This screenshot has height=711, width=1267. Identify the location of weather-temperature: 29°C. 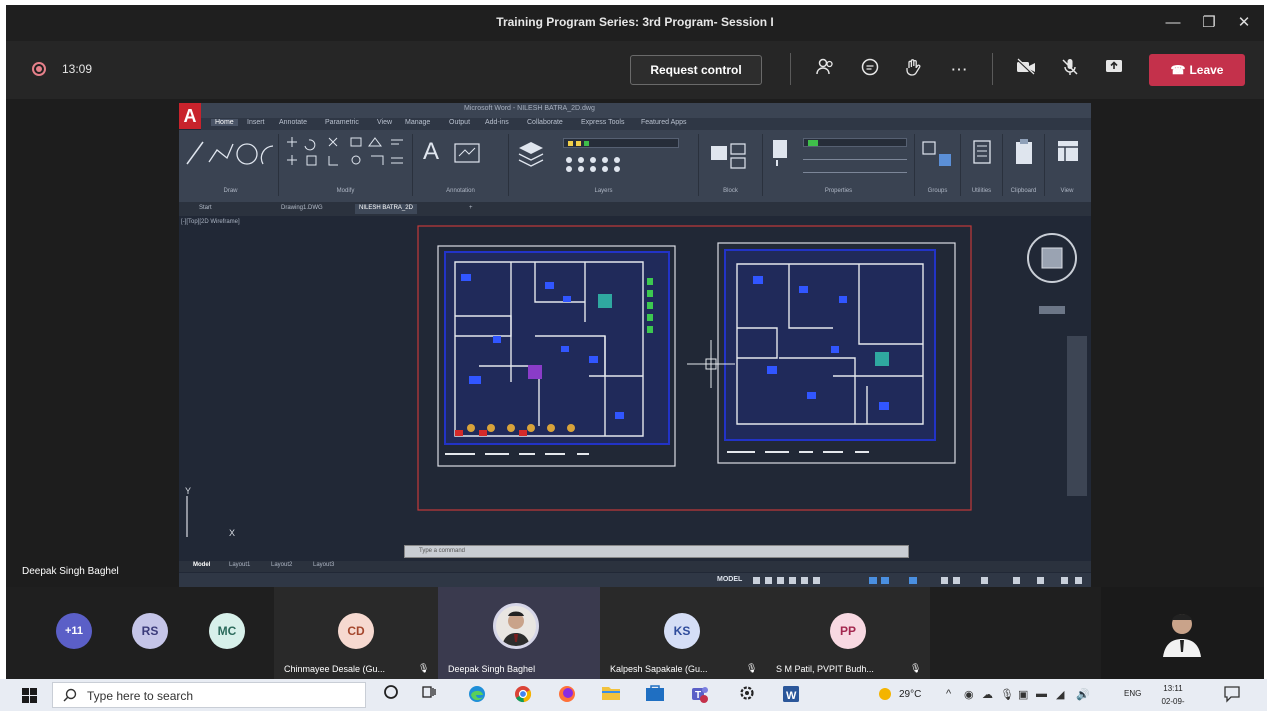
(910, 694).